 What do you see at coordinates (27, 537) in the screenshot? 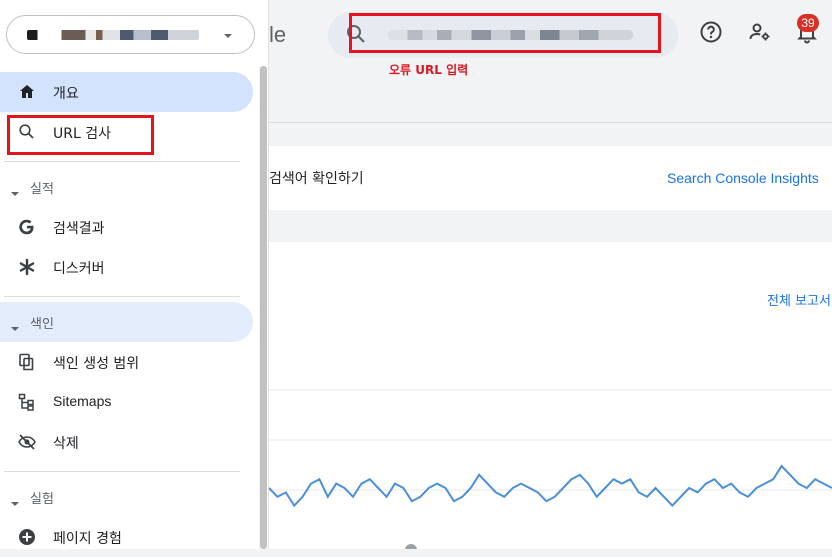
I see `plus-circle-icon` at bounding box center [27, 537].